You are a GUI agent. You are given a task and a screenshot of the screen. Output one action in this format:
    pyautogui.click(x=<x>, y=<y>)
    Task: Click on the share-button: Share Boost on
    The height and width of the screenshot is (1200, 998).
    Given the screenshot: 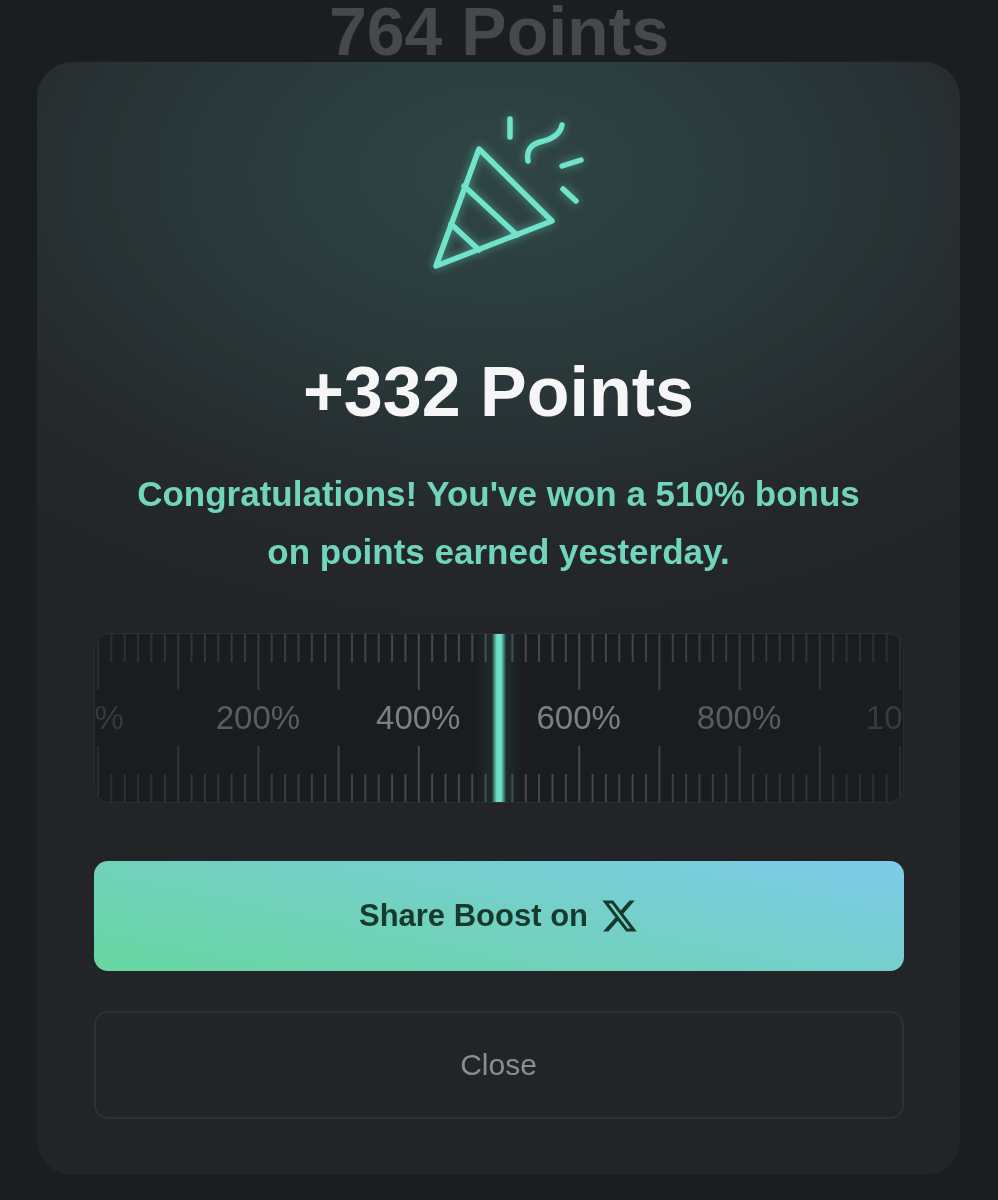 What is the action you would take?
    pyautogui.click(x=498, y=916)
    